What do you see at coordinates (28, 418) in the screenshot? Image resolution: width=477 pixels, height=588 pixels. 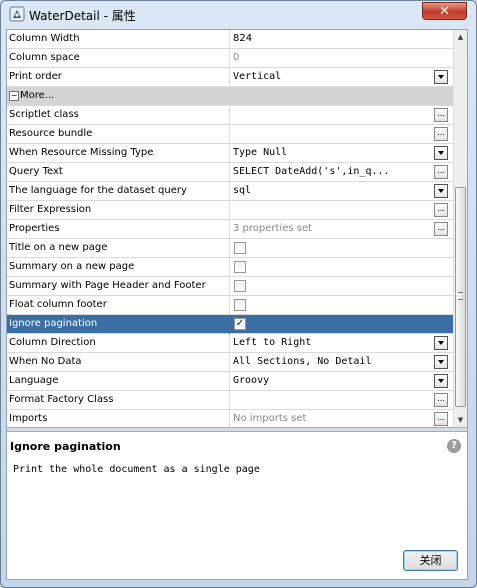 I see `property-name: Imports` at bounding box center [28, 418].